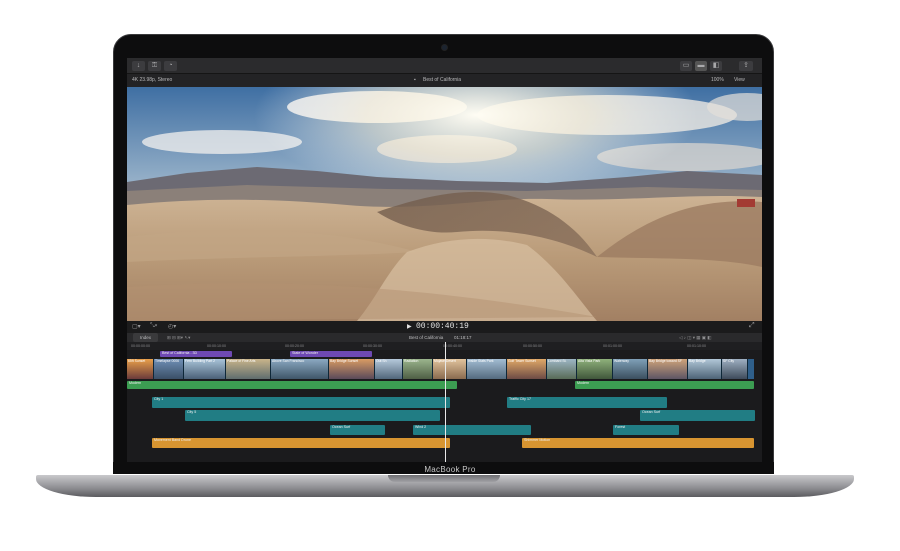 The image size is (900, 551). Describe the element at coordinates (300, 369) in the screenshot. I see `clip-thumbnail: Above San Francisco` at that location.